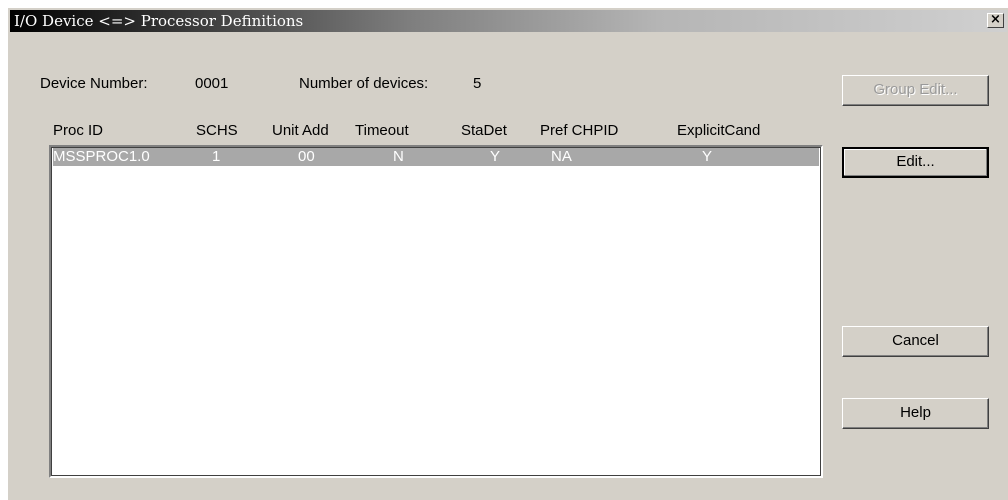 This screenshot has width=1008, height=500. What do you see at coordinates (707, 156) in the screenshot?
I see `cell-explicitcand: Y` at bounding box center [707, 156].